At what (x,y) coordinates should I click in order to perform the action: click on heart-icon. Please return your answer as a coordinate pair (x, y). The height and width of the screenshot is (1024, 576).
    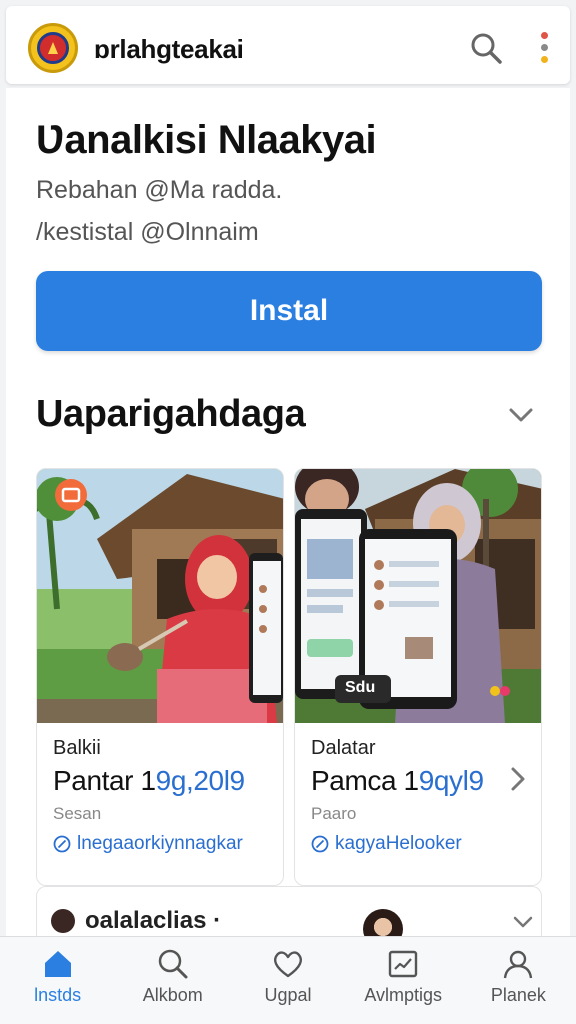
    Looking at the image, I should click on (288, 964).